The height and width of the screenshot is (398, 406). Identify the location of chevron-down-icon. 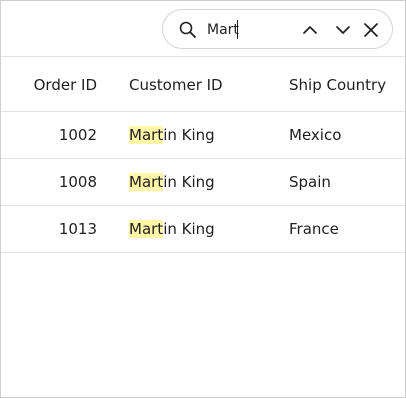
(343, 30).